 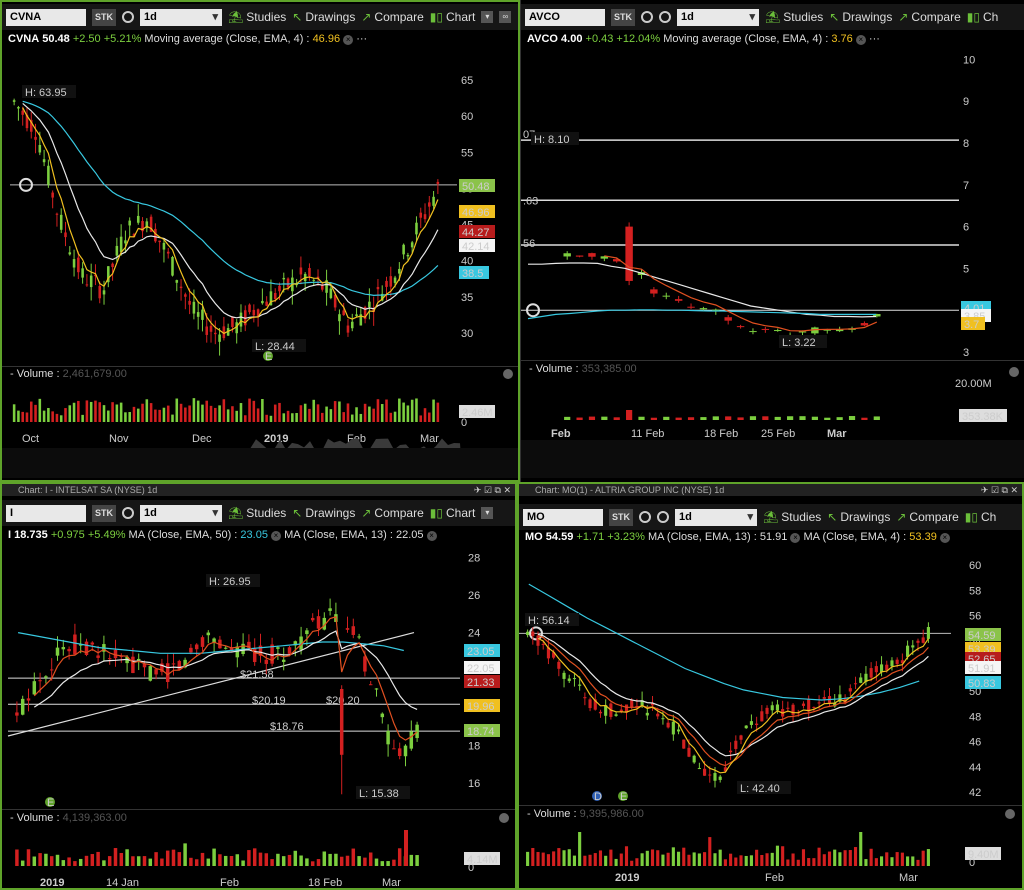 I want to click on volume-axis-label: 20.00M, so click(x=973, y=384).